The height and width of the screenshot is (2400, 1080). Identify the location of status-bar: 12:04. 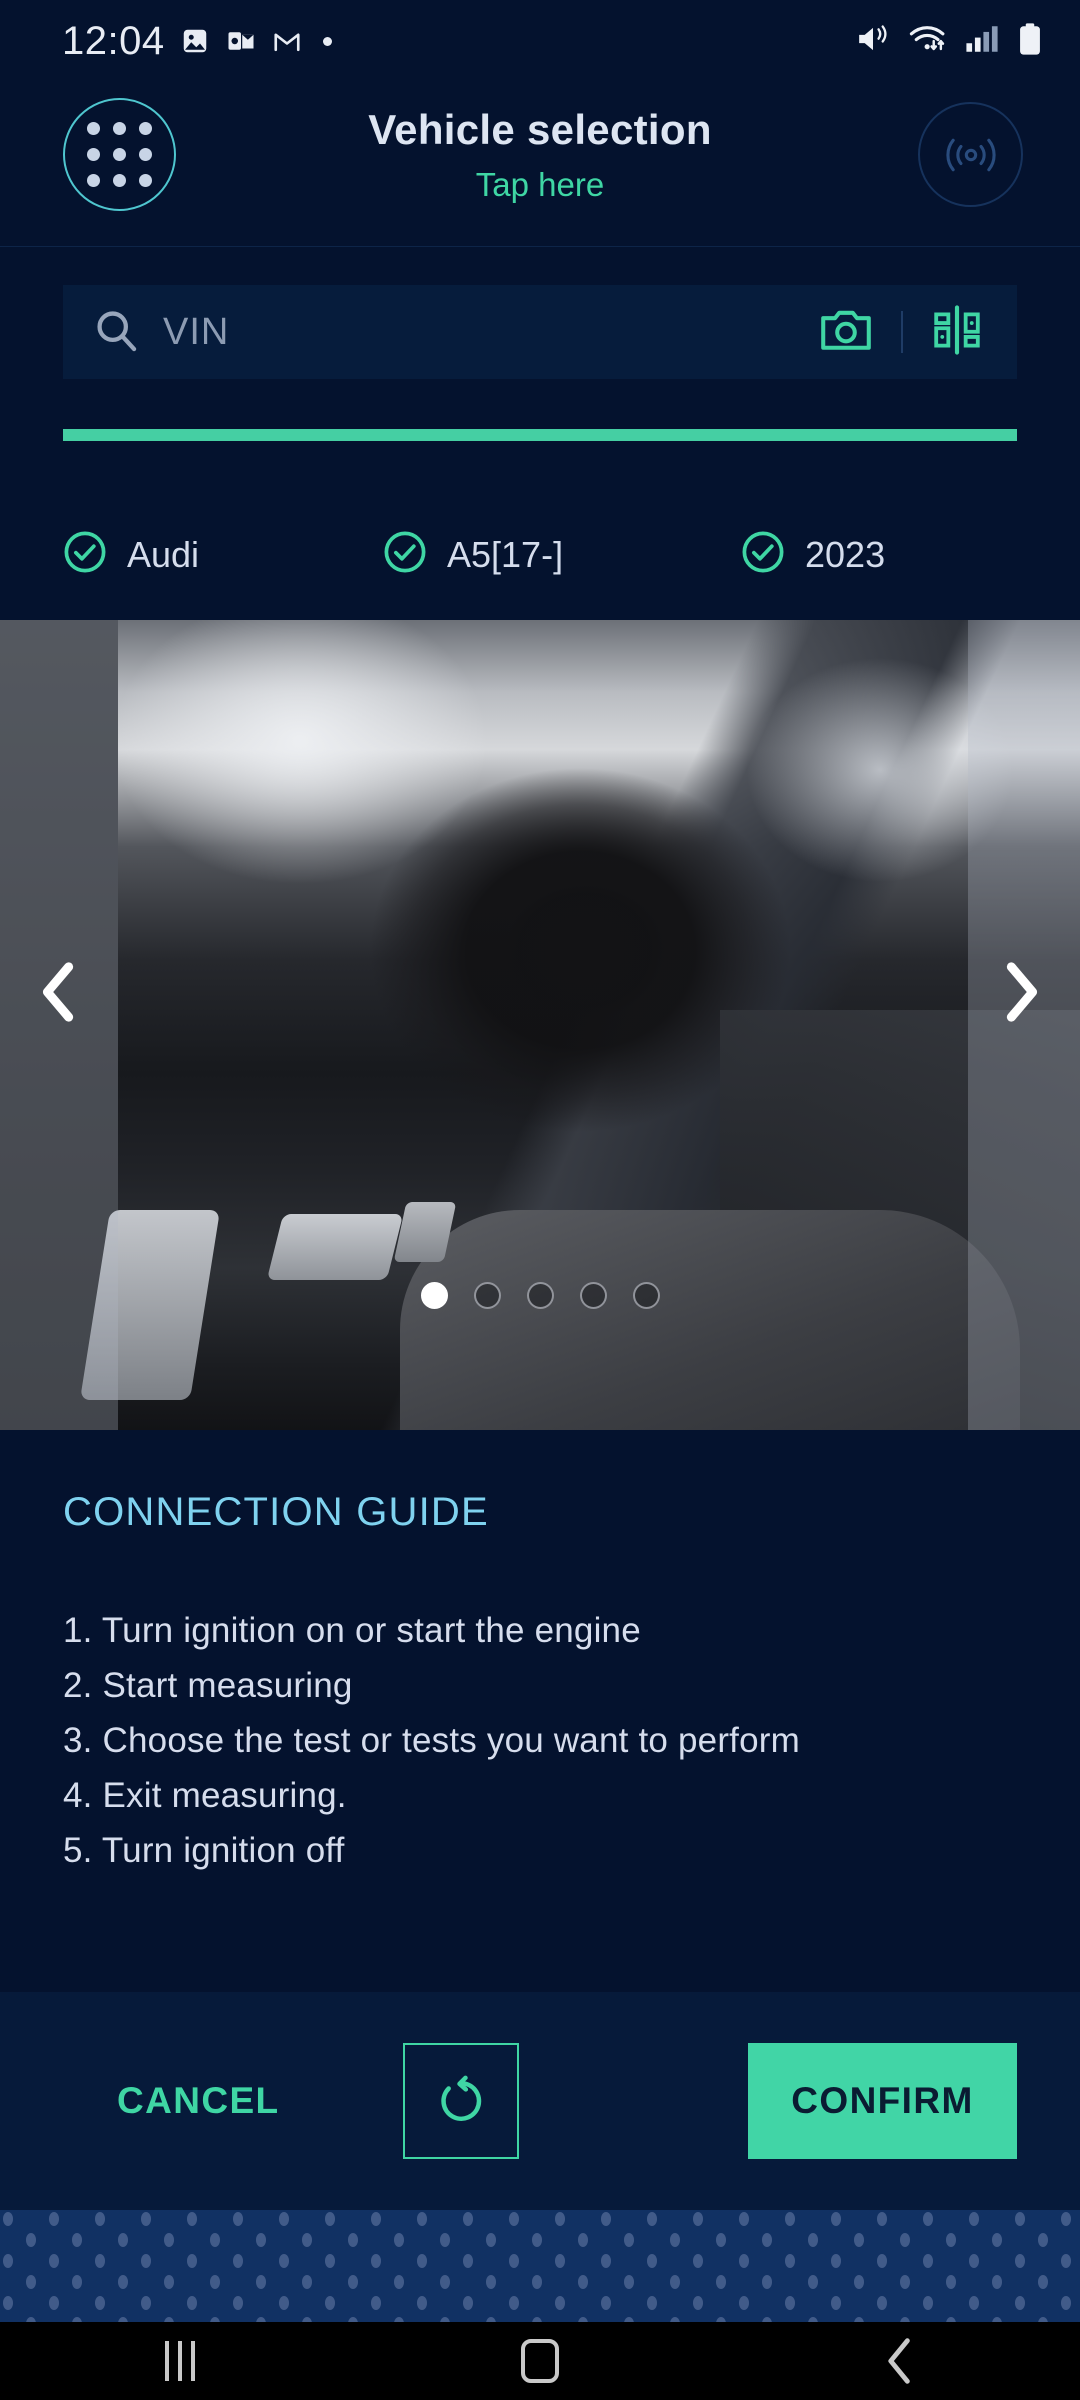
(540, 41).